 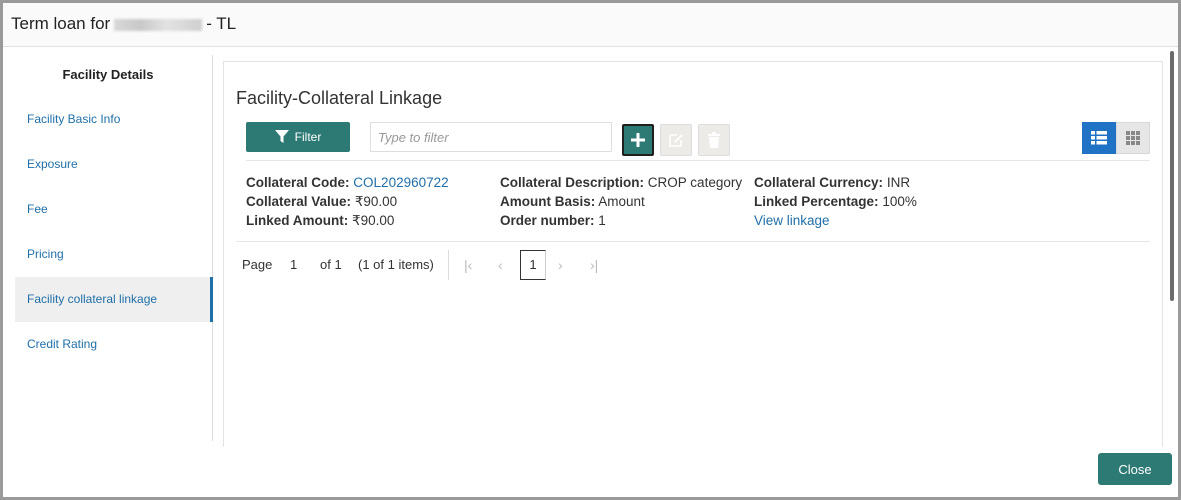 What do you see at coordinates (61, 23) in the screenshot?
I see `title-prefix: Term loan for` at bounding box center [61, 23].